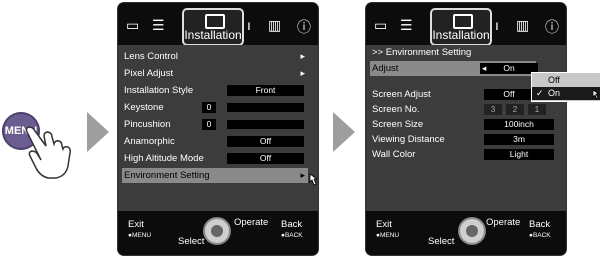 The width and height of the screenshot is (601, 258). Describe the element at coordinates (537, 109) in the screenshot. I see `screen-no-option-1: 1` at that location.